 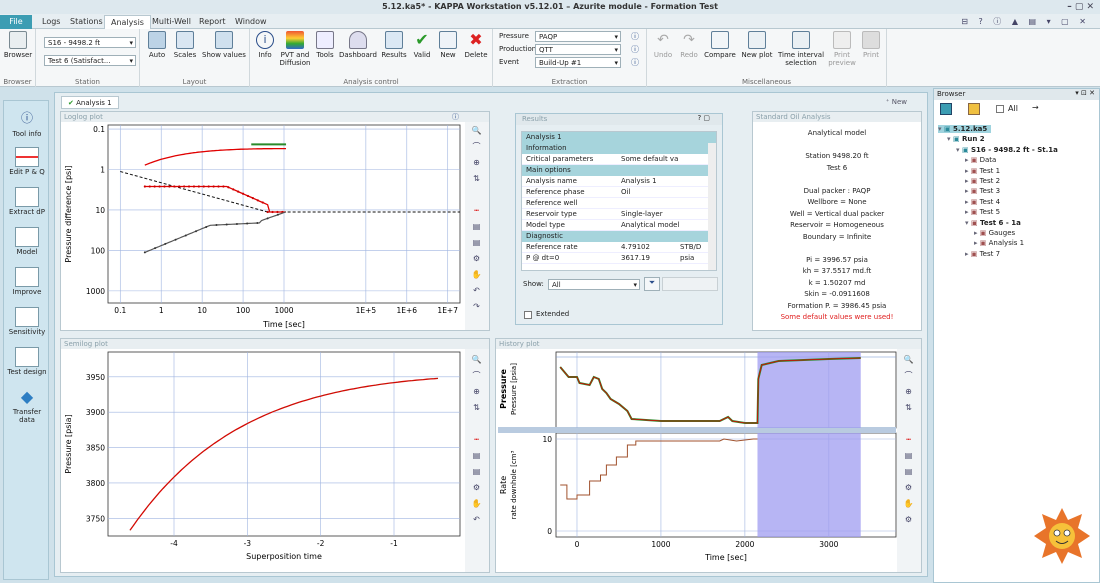 I want to click on new-plot-button: New plot, so click(x=757, y=45).